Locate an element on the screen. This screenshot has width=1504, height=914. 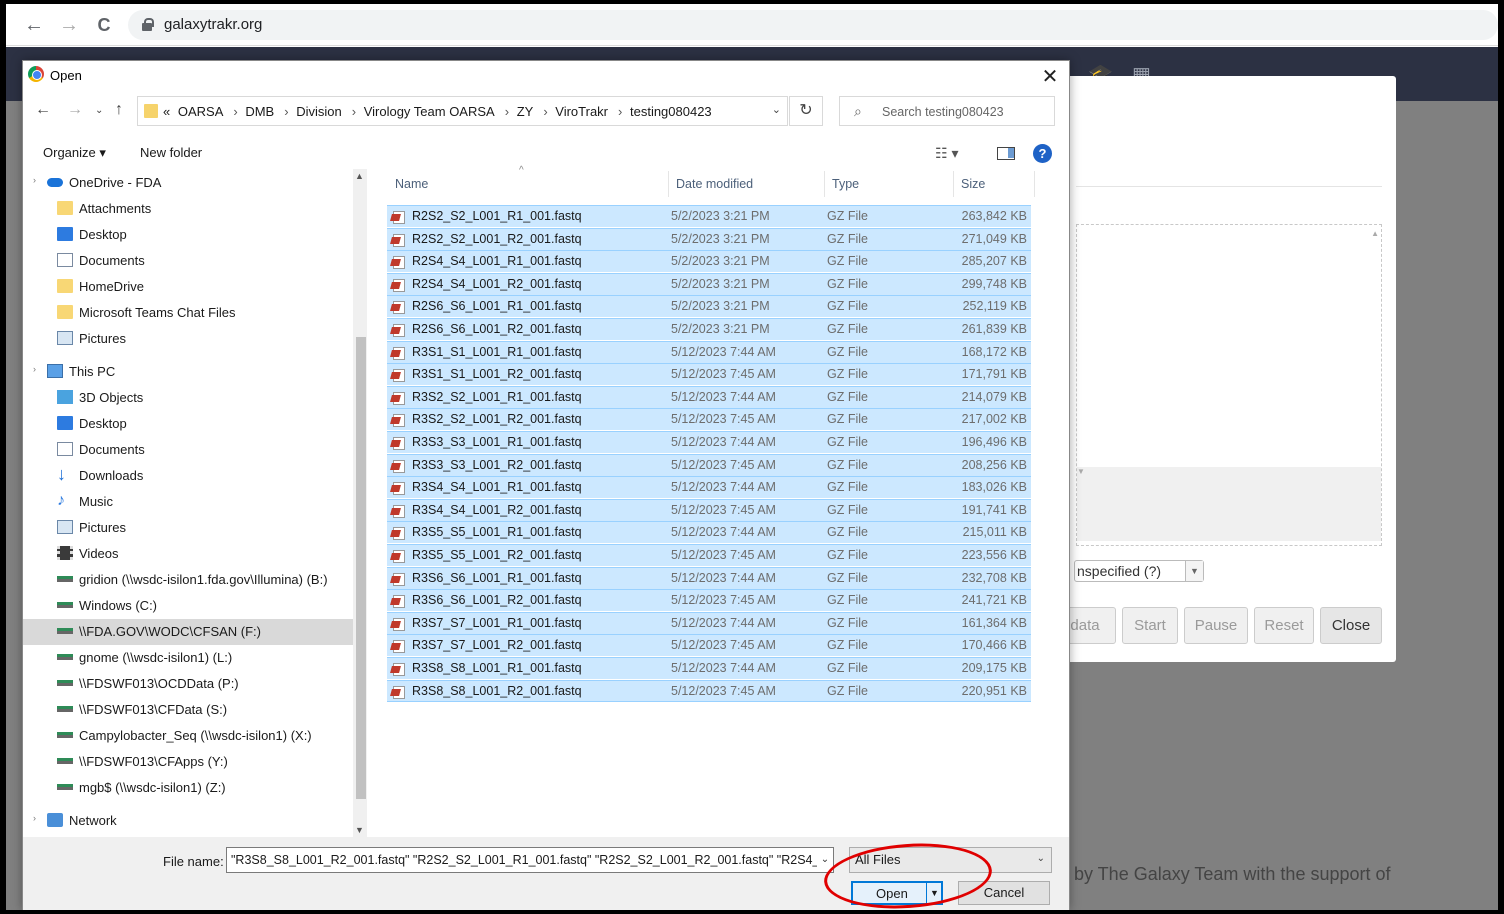
address-bar: galaxytrakr.org is located at coordinates (813, 25).